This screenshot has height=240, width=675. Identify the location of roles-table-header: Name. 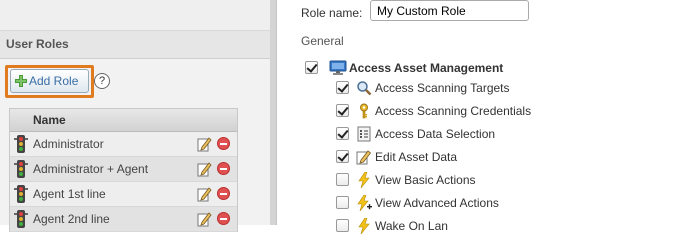
(123, 120).